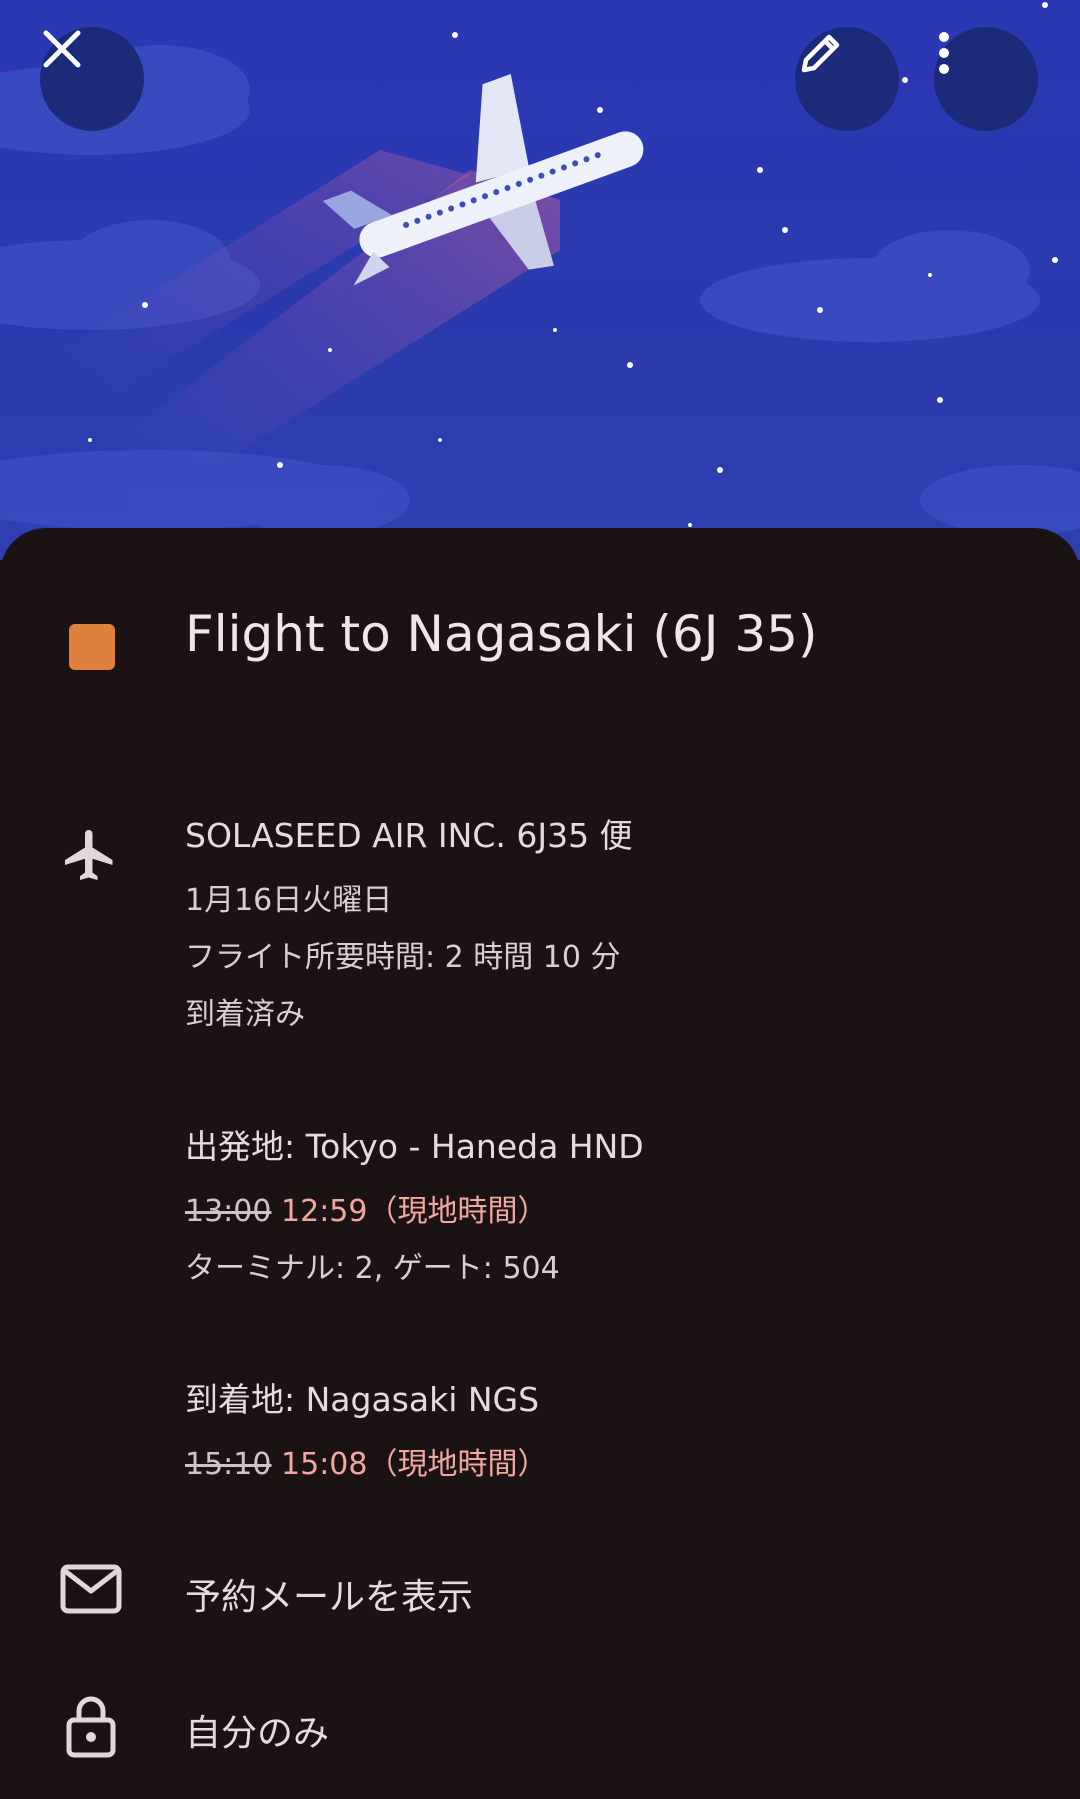  I want to click on event-color-chip, so click(92, 647).